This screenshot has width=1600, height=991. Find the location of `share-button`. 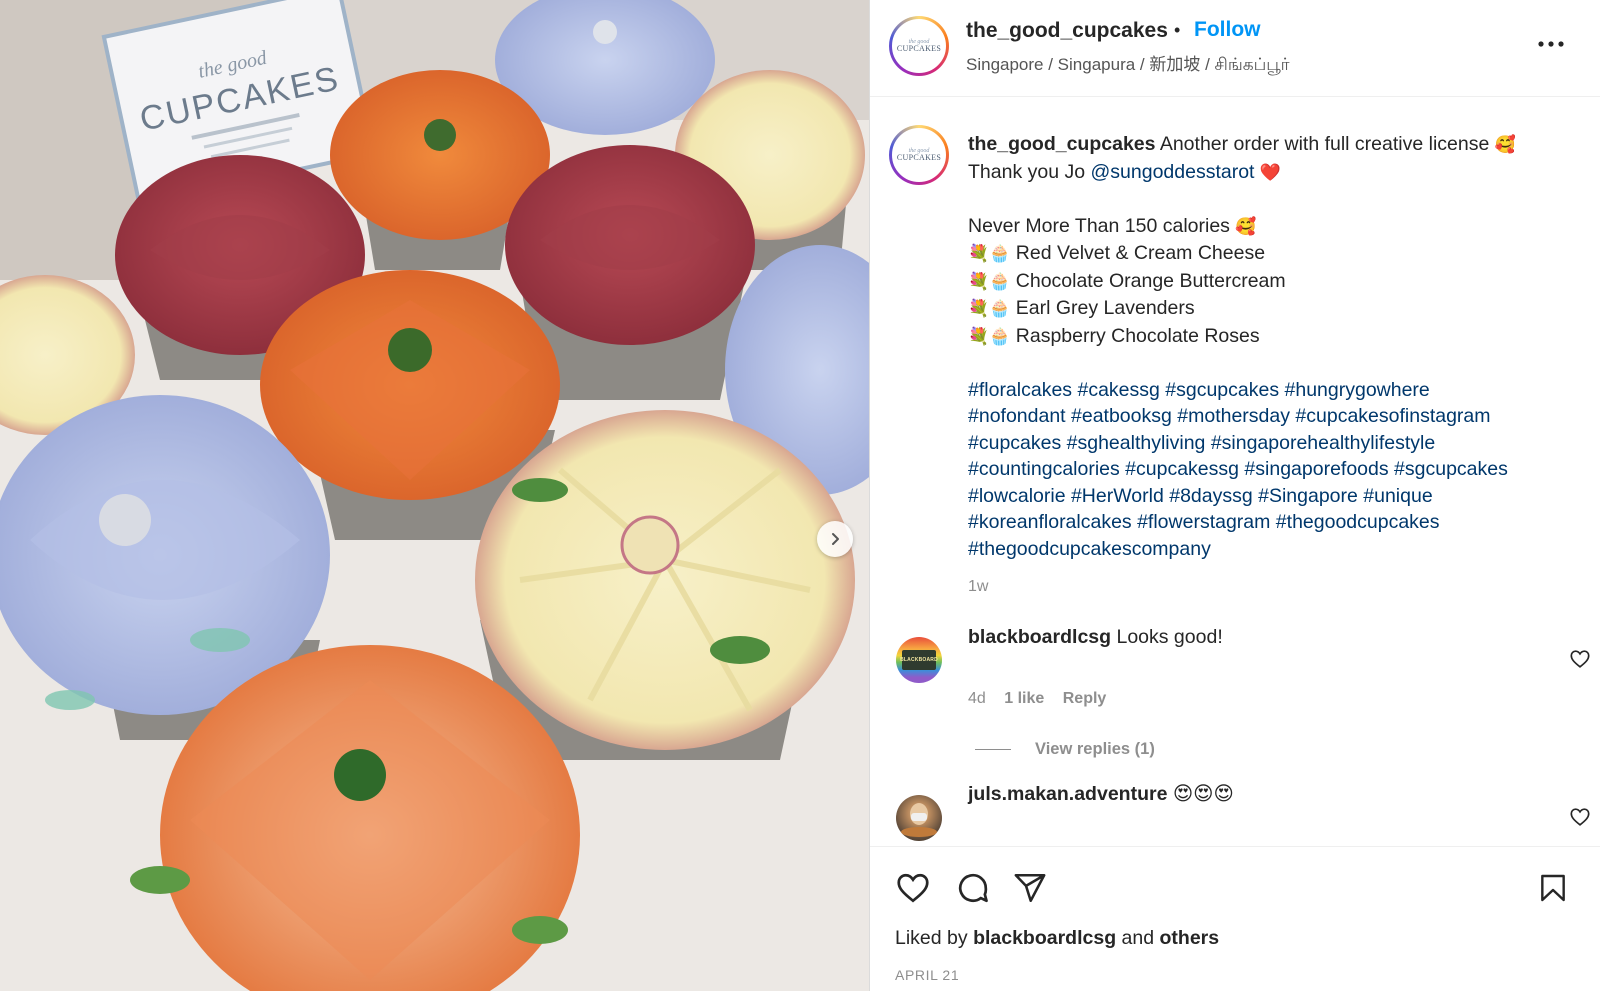

share-button is located at coordinates (1030, 888).